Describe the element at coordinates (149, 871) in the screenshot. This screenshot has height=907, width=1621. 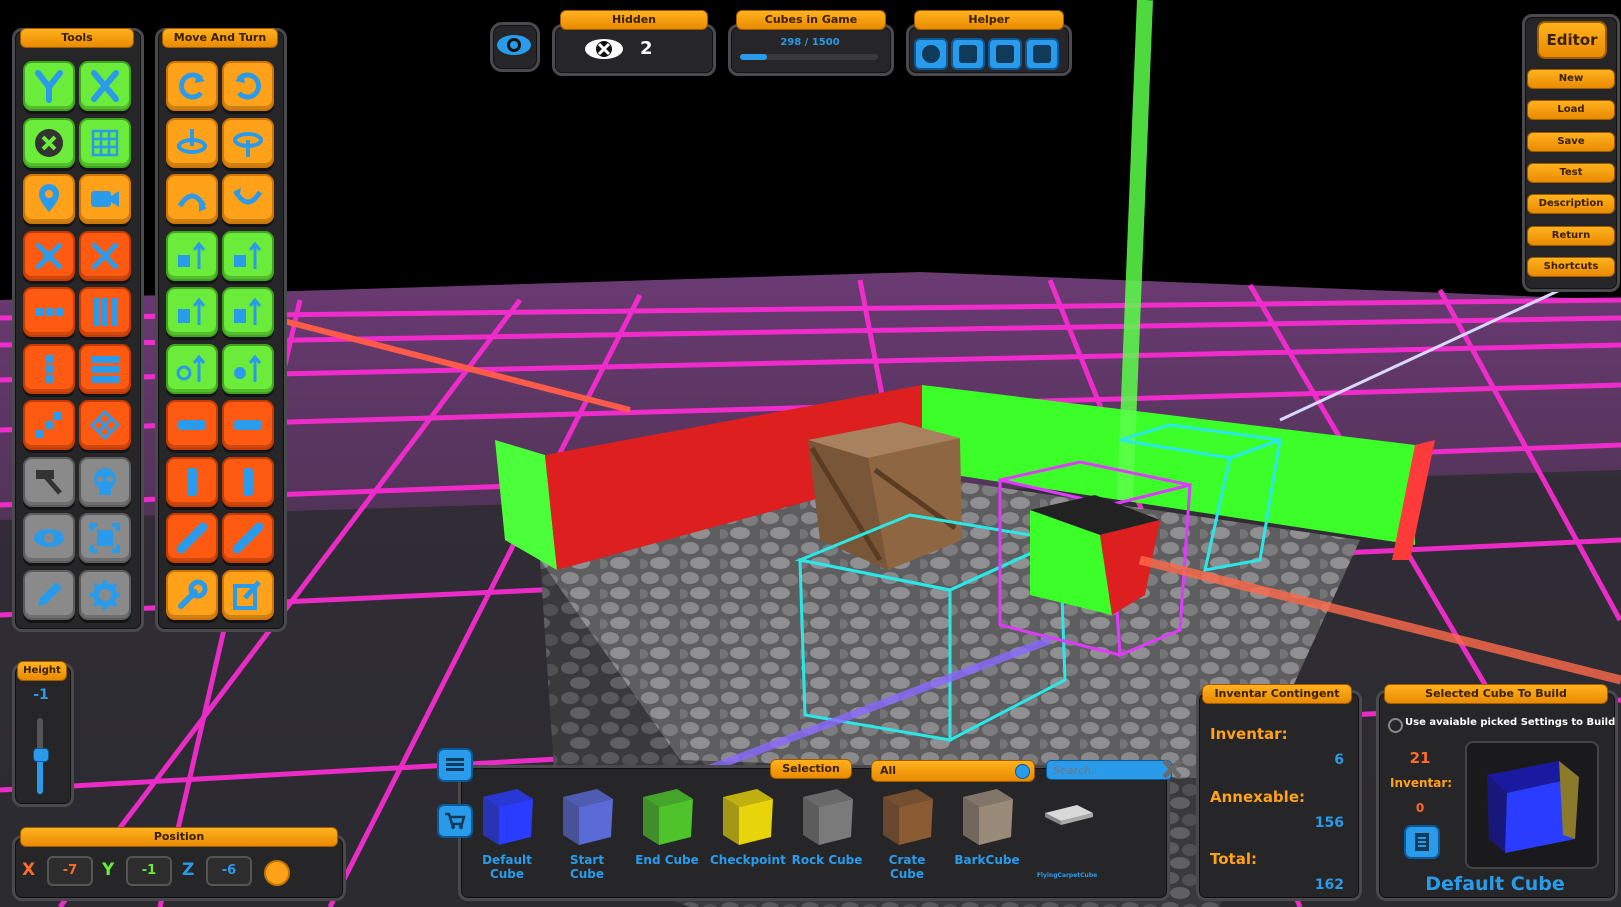
I see `y-position-value: -1` at that location.